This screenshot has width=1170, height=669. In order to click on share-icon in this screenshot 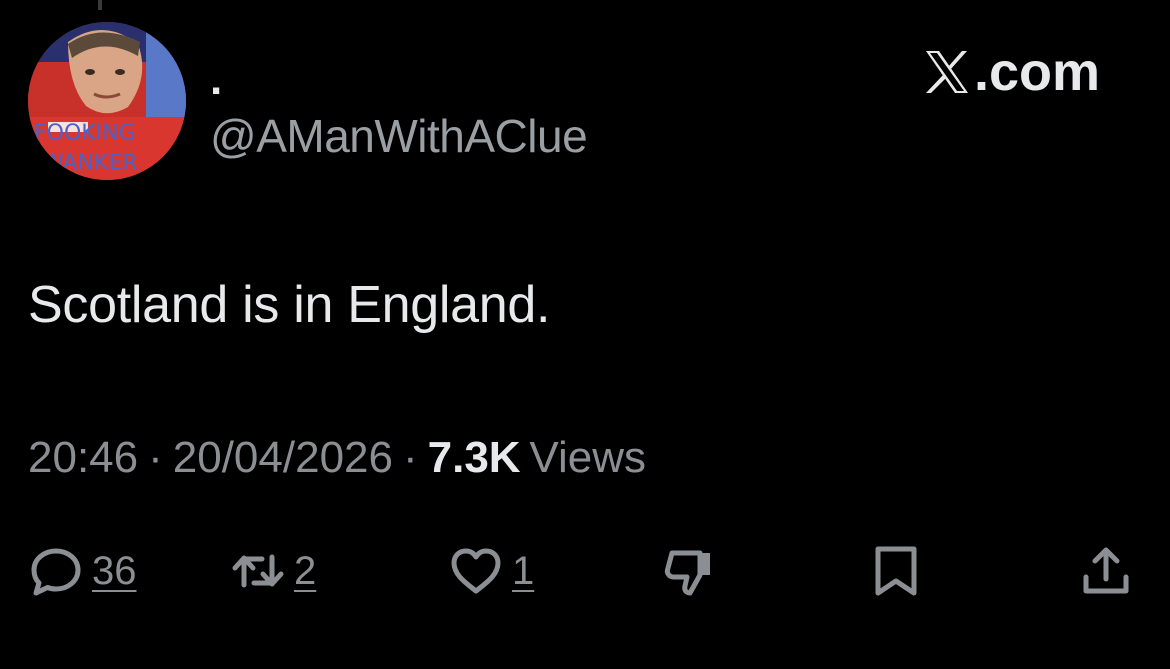, I will do `click(1106, 570)`.